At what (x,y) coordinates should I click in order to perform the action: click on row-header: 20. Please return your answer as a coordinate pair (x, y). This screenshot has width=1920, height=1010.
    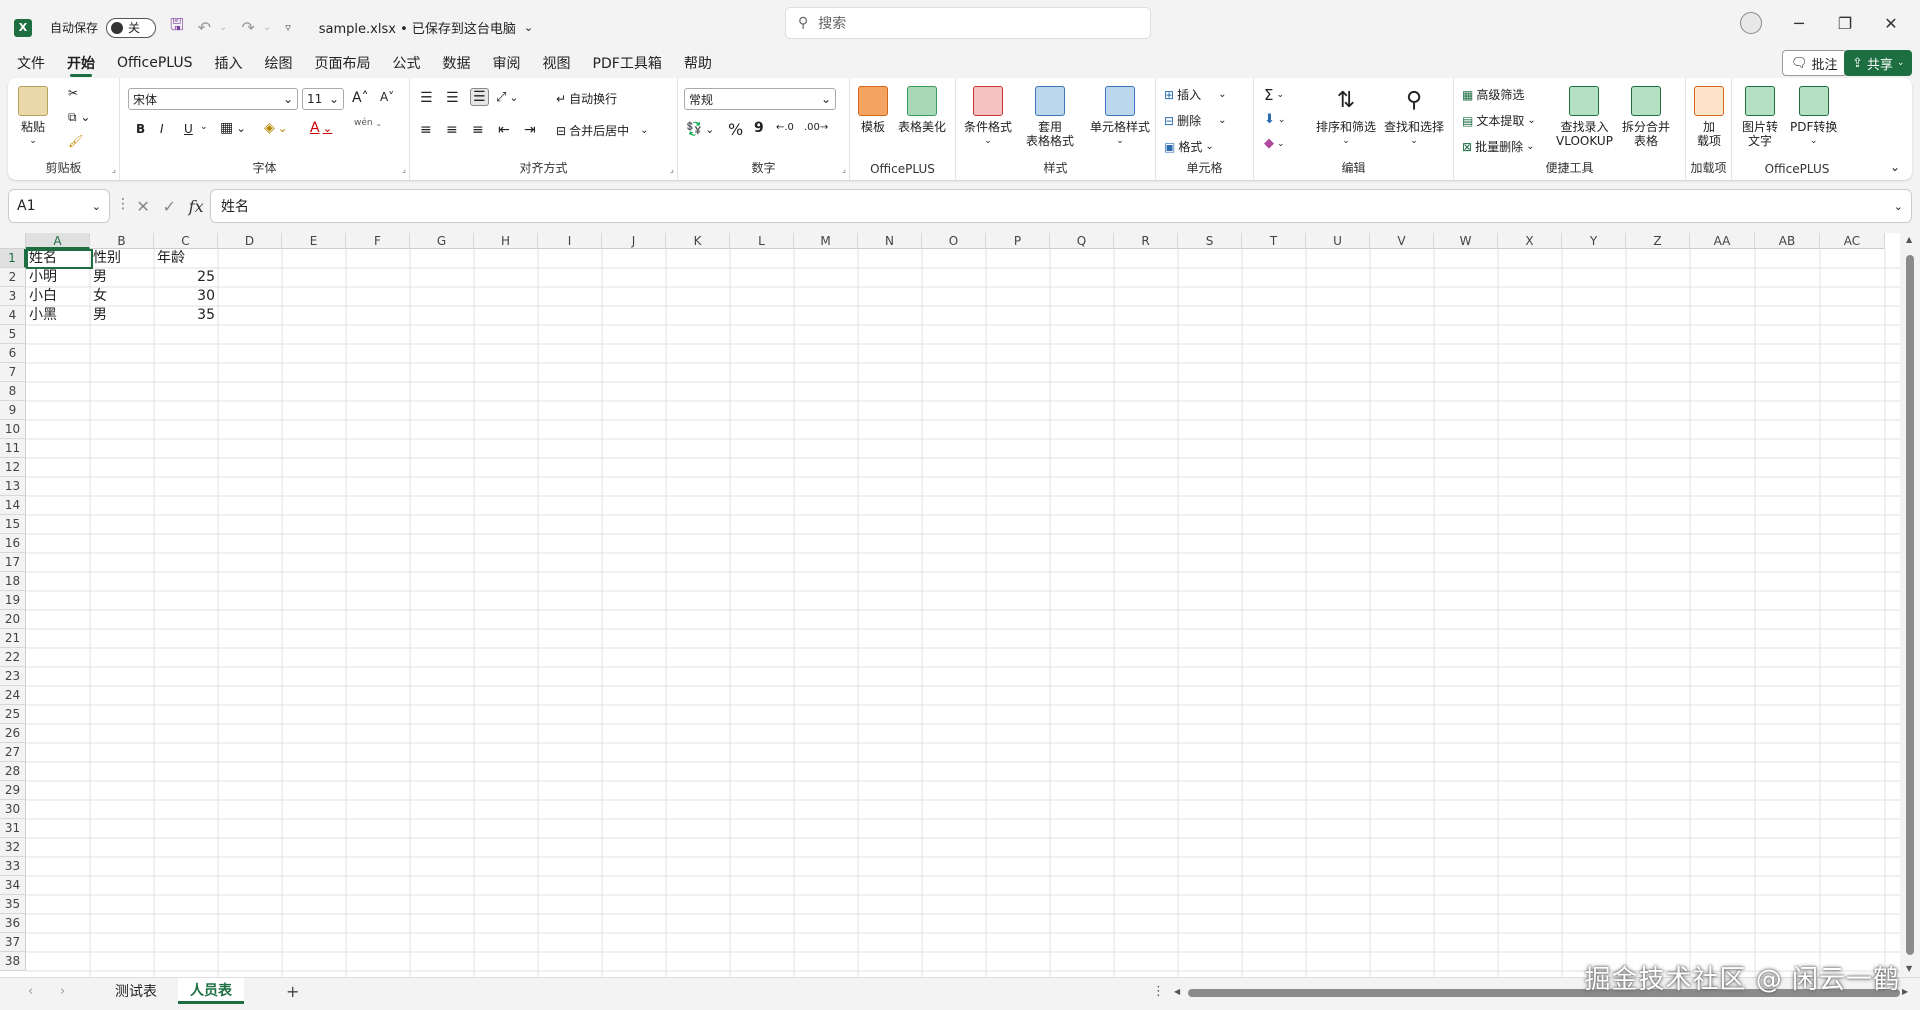
    Looking at the image, I should click on (13, 619).